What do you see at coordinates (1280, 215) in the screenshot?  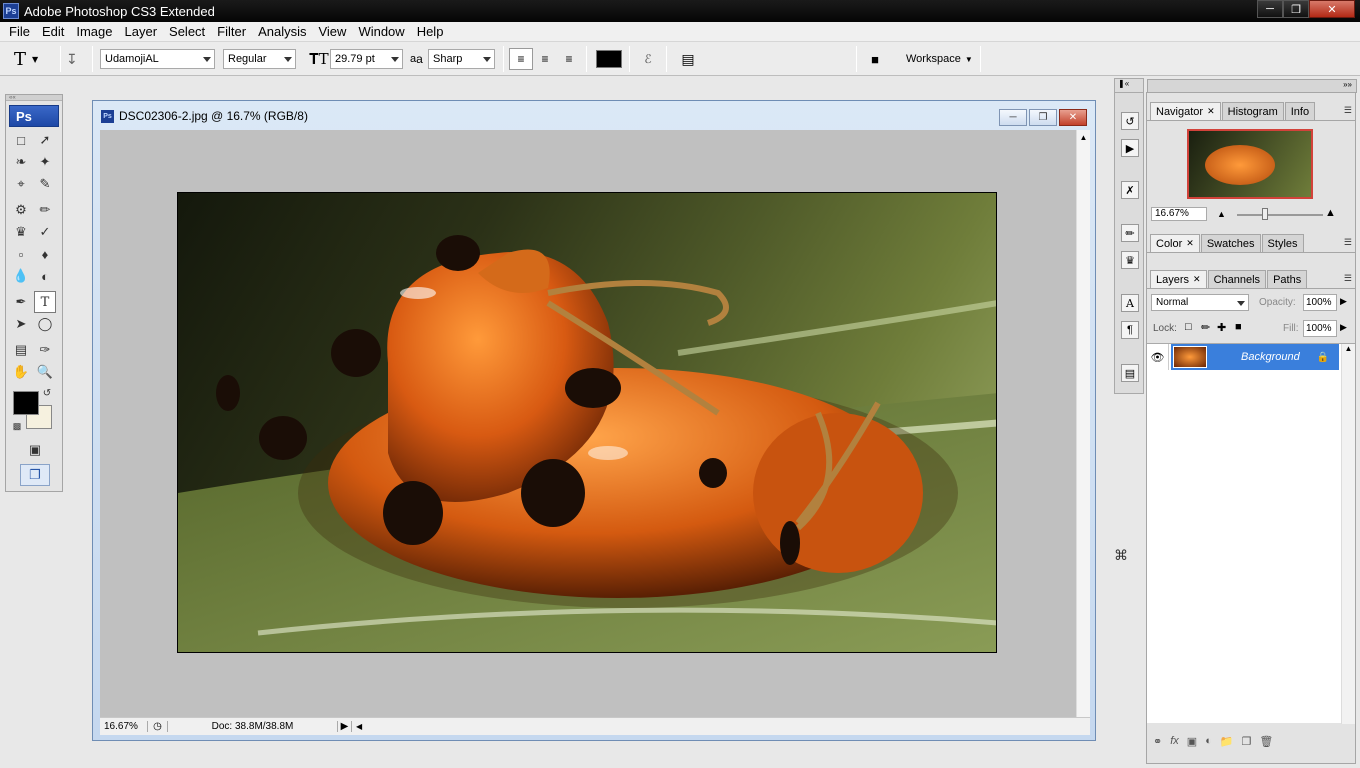 I see `zoom-slider` at bounding box center [1280, 215].